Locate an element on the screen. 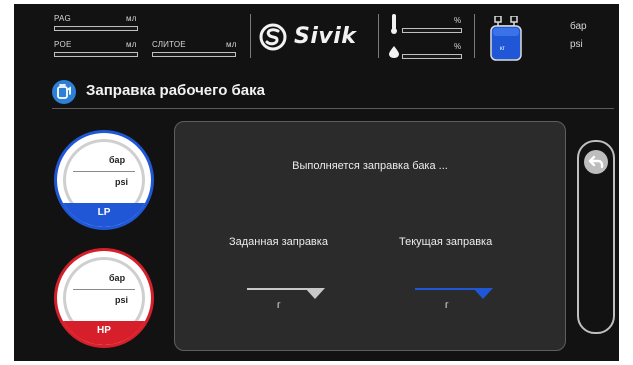  current-charge-label: Текущая заправка is located at coordinates (446, 242).